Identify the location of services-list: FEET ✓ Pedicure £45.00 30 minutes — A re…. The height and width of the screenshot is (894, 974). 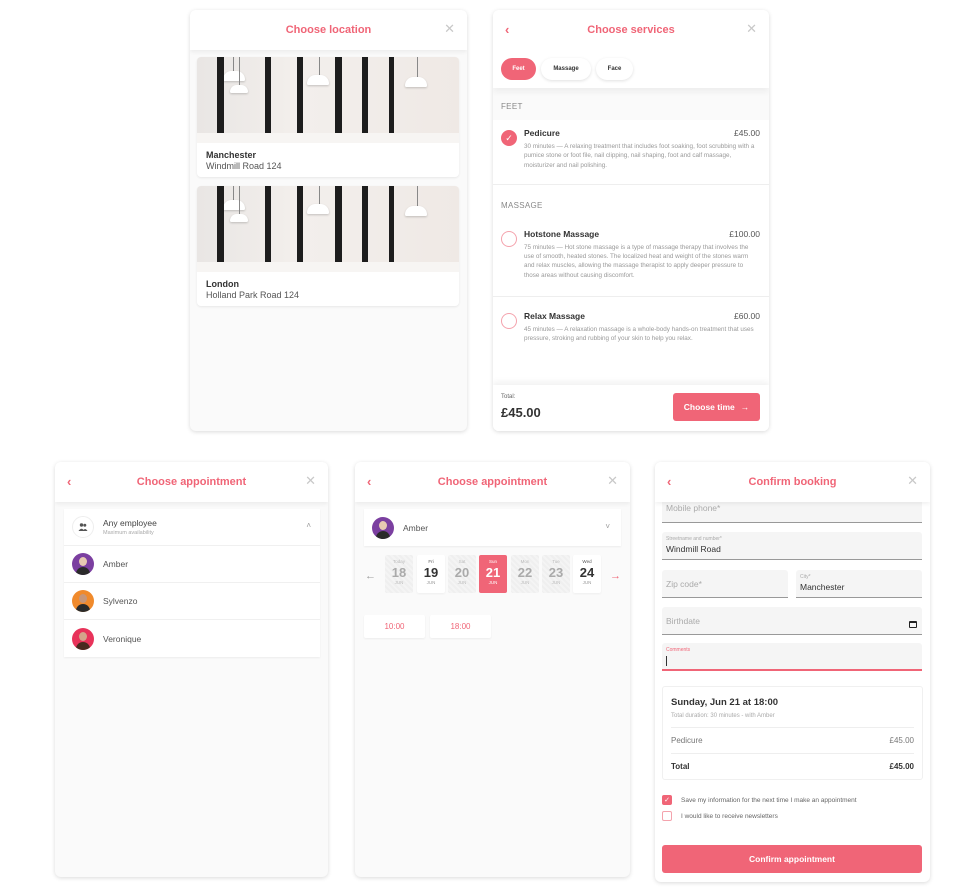
(631, 259).